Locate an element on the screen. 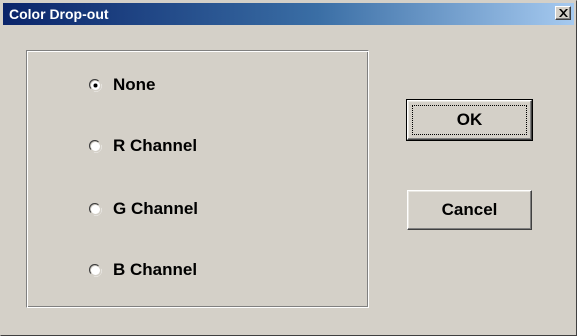 This screenshot has height=336, width=577. radio-option-g-channel: G Channel is located at coordinates (143, 209).